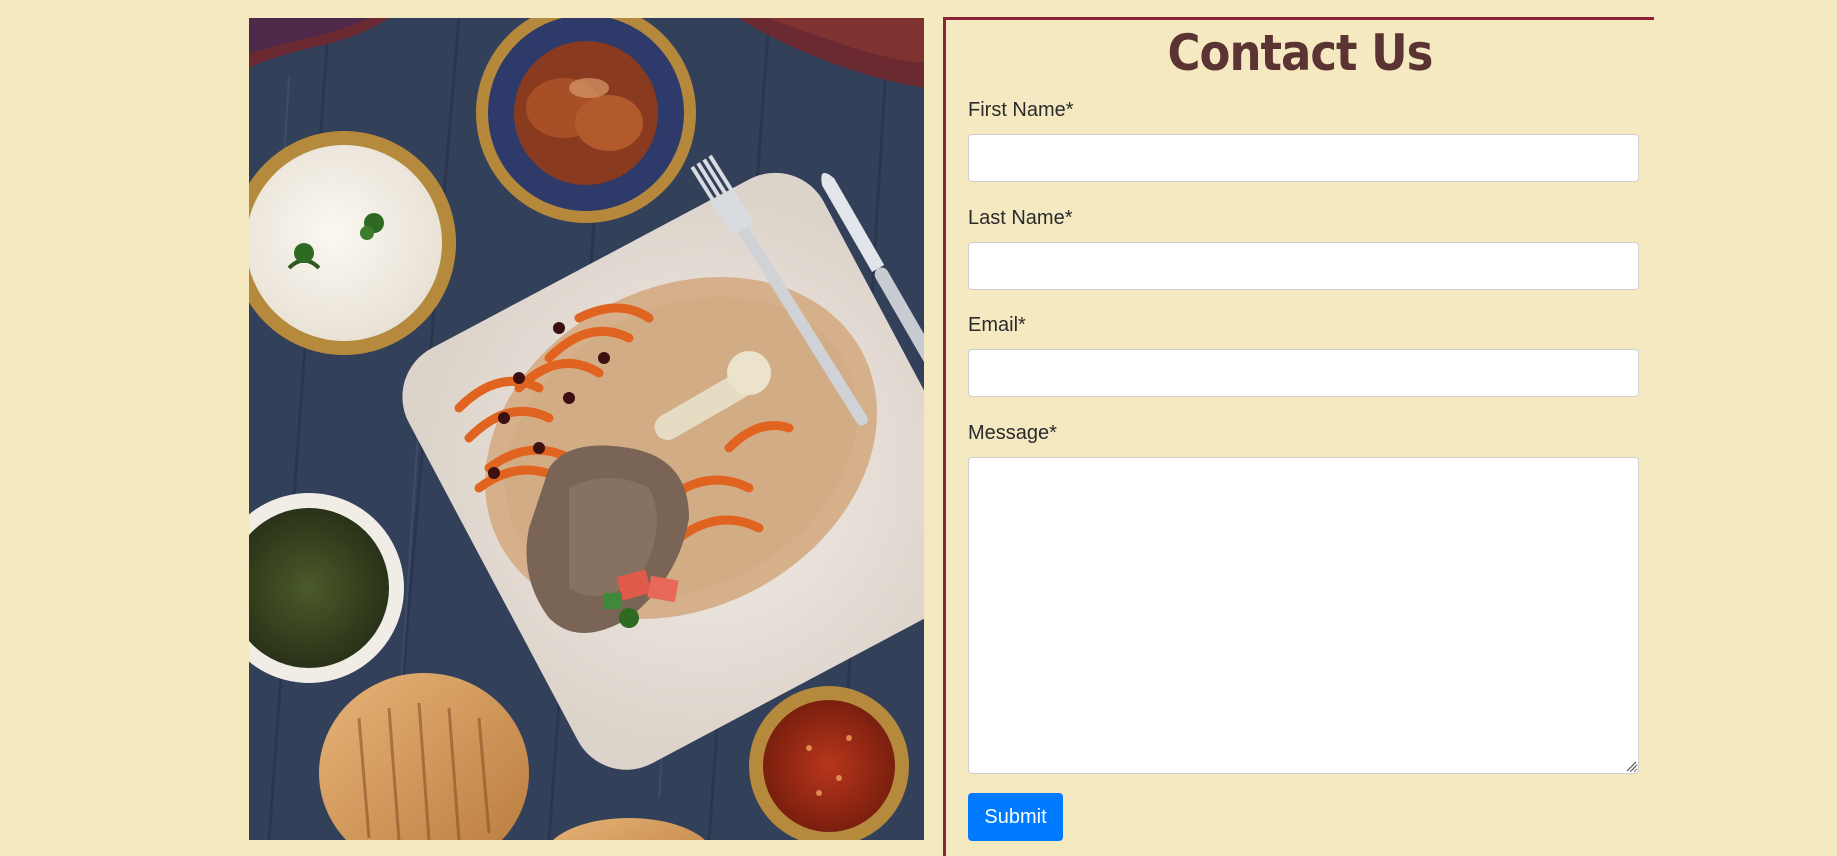 The image size is (1837, 856). What do you see at coordinates (1021, 110) in the screenshot?
I see `first-name-label: First Name*` at bounding box center [1021, 110].